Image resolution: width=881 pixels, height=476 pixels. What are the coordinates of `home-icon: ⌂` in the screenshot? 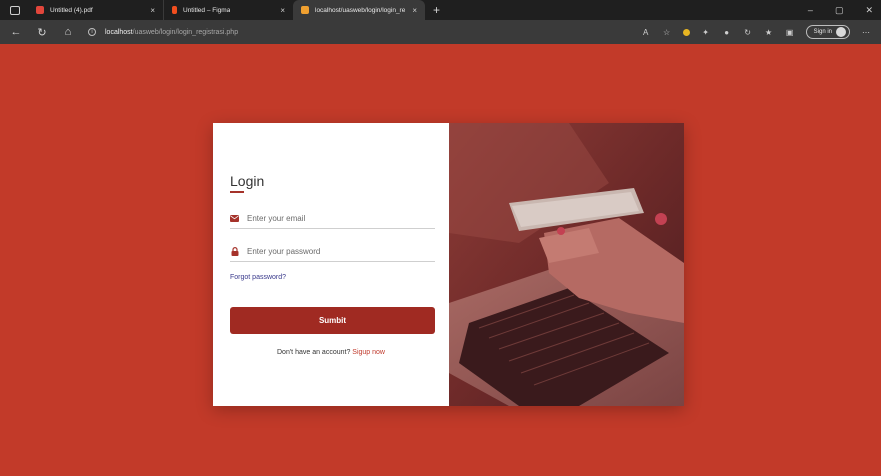 It's located at (68, 32).